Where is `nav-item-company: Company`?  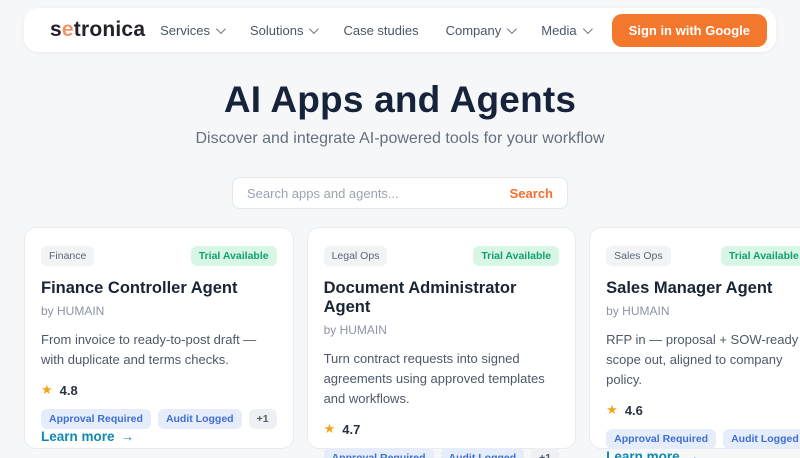
nav-item-company: Company is located at coordinates (481, 30).